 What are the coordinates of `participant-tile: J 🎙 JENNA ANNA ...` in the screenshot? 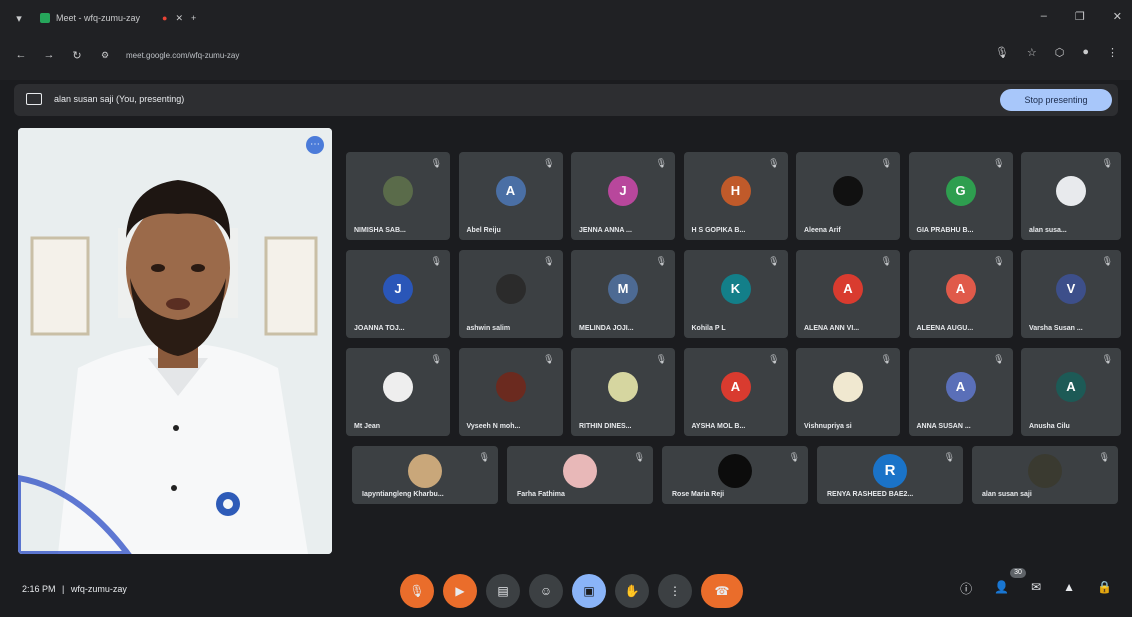 It's located at (623, 196).